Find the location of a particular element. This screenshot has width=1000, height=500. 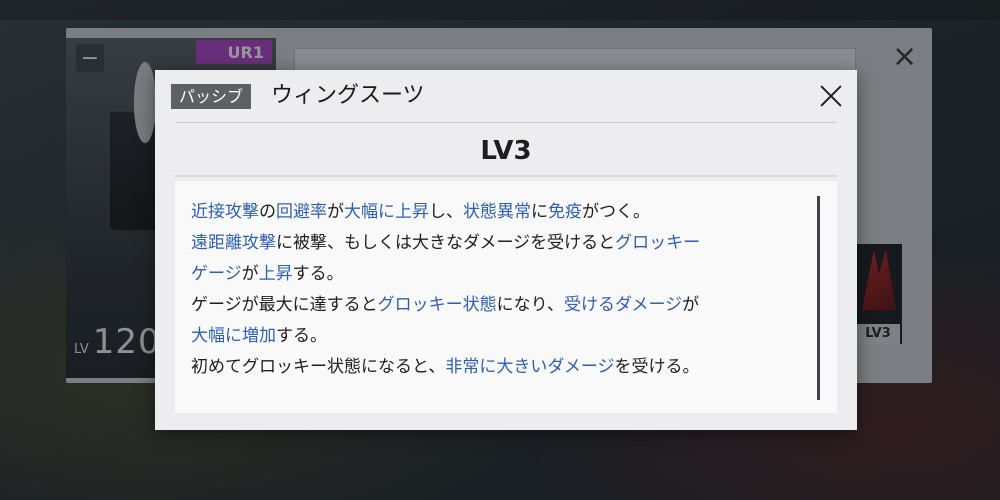

keyword-highlight: ゲージ is located at coordinates (216, 274).